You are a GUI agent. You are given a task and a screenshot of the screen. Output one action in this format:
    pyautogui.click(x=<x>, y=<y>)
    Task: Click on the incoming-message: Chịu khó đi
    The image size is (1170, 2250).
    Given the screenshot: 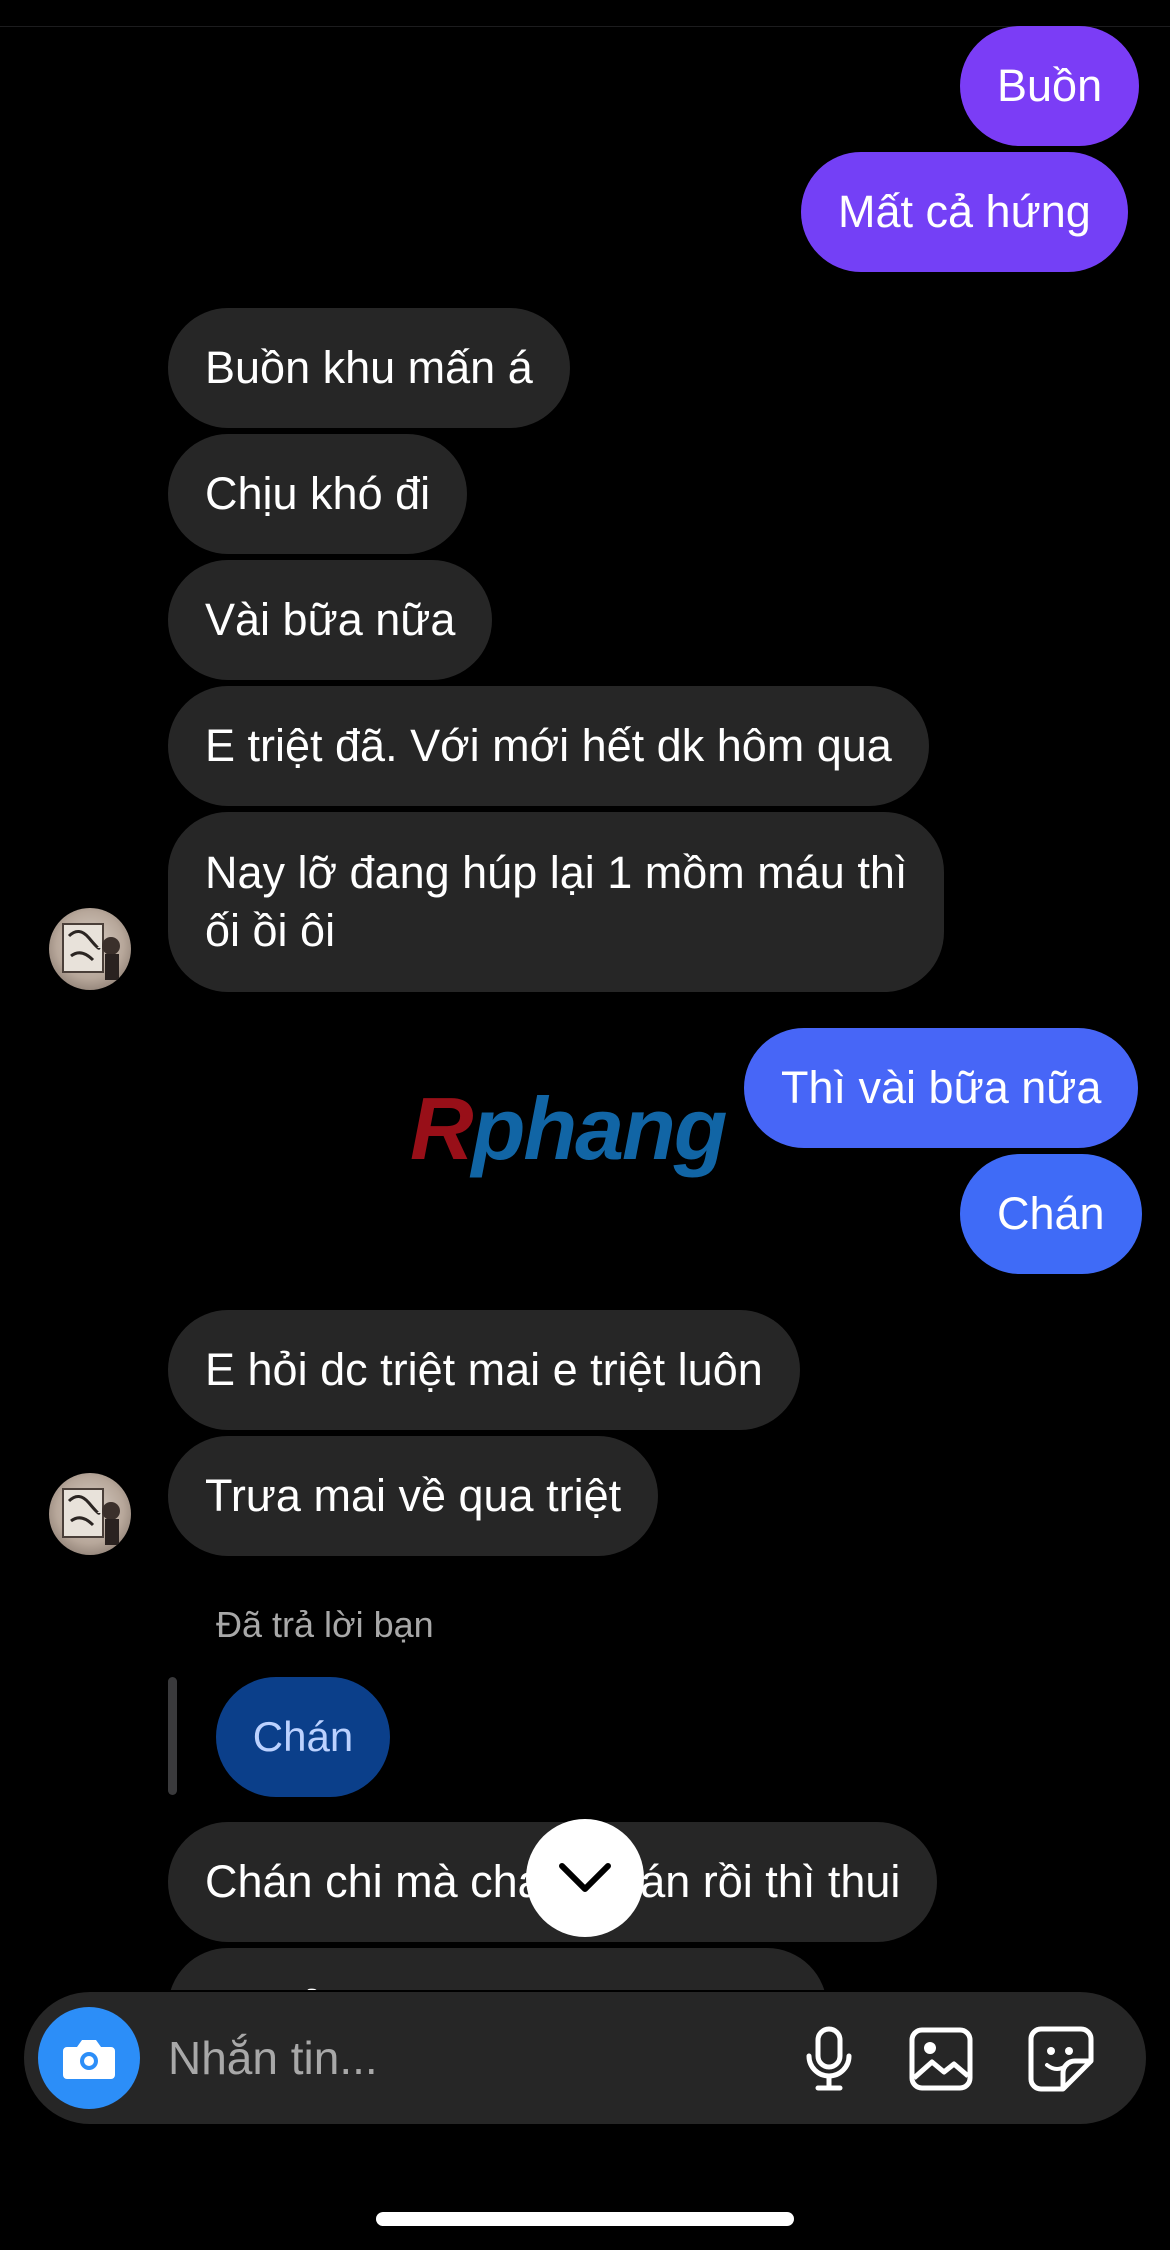 What is the action you would take?
    pyautogui.click(x=318, y=494)
    